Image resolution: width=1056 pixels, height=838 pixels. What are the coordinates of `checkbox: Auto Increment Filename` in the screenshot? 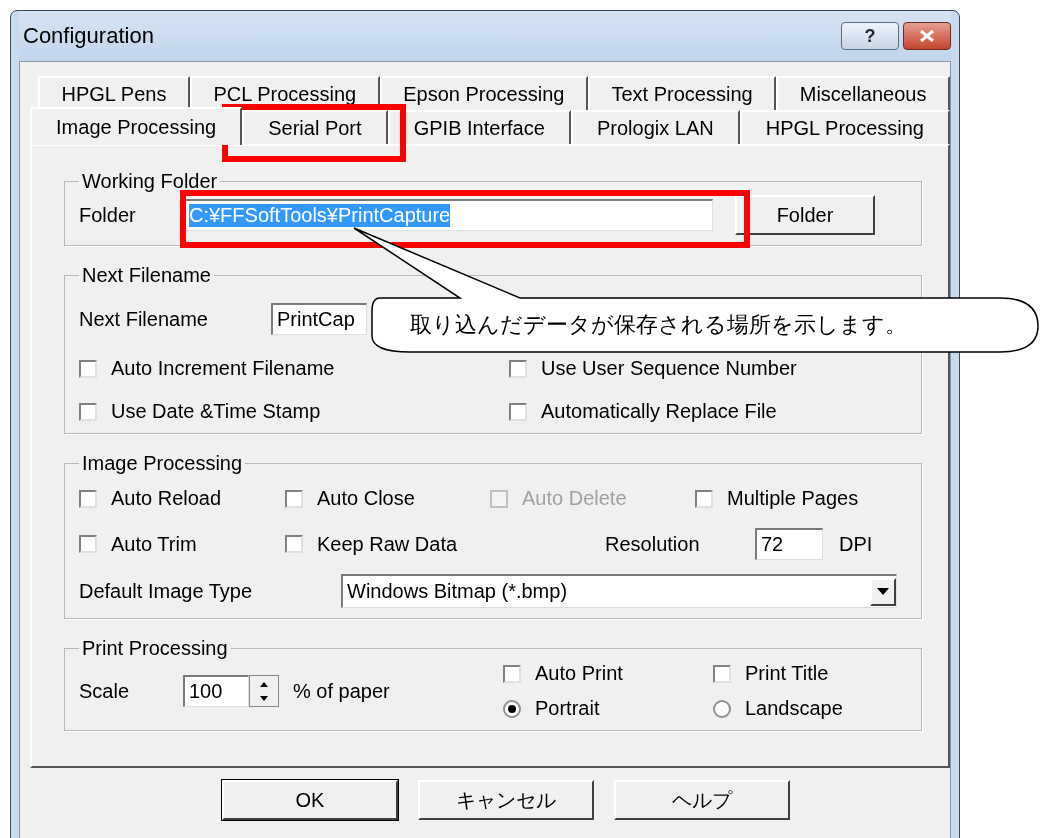 It's located at (294, 368).